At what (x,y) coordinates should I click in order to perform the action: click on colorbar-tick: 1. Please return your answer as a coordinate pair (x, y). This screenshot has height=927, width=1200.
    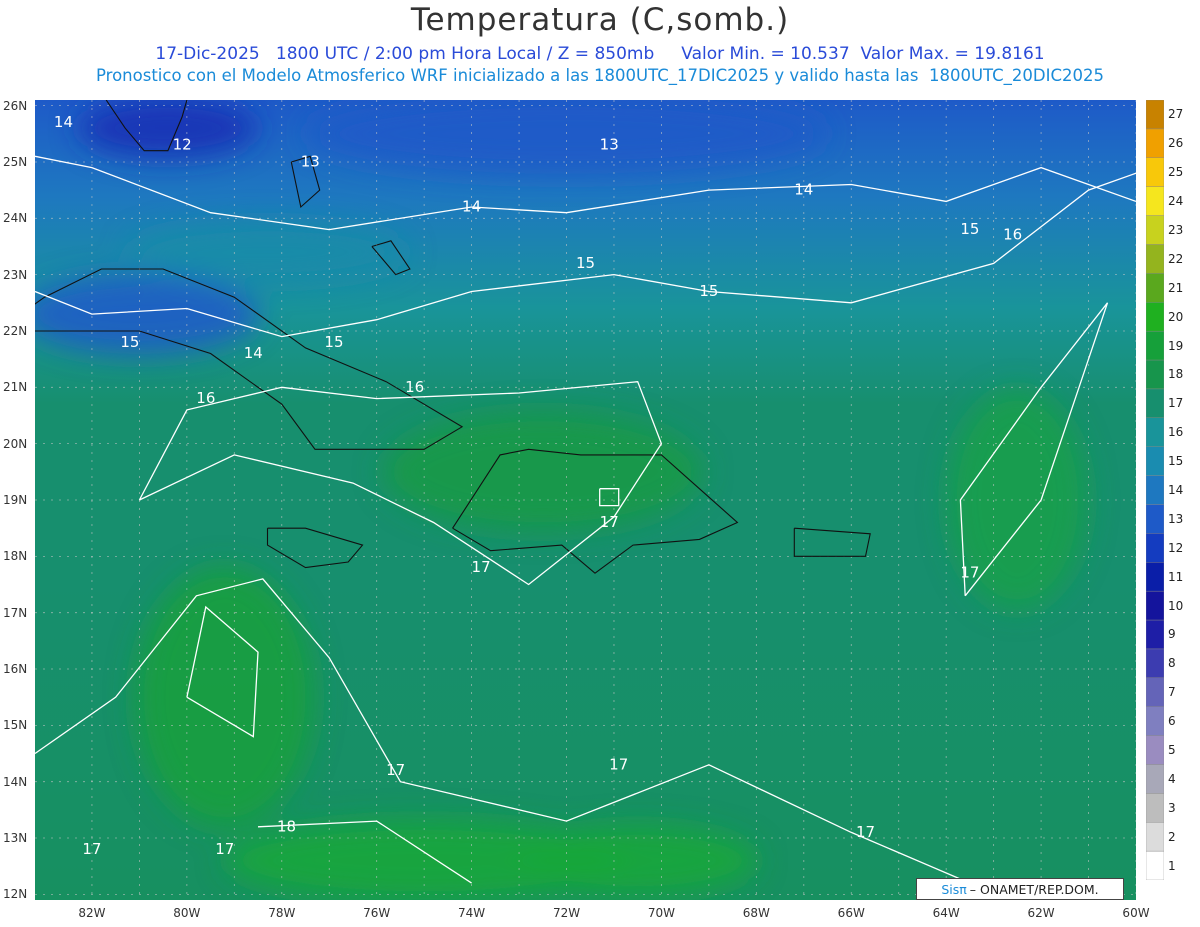
    Looking at the image, I should click on (1172, 865).